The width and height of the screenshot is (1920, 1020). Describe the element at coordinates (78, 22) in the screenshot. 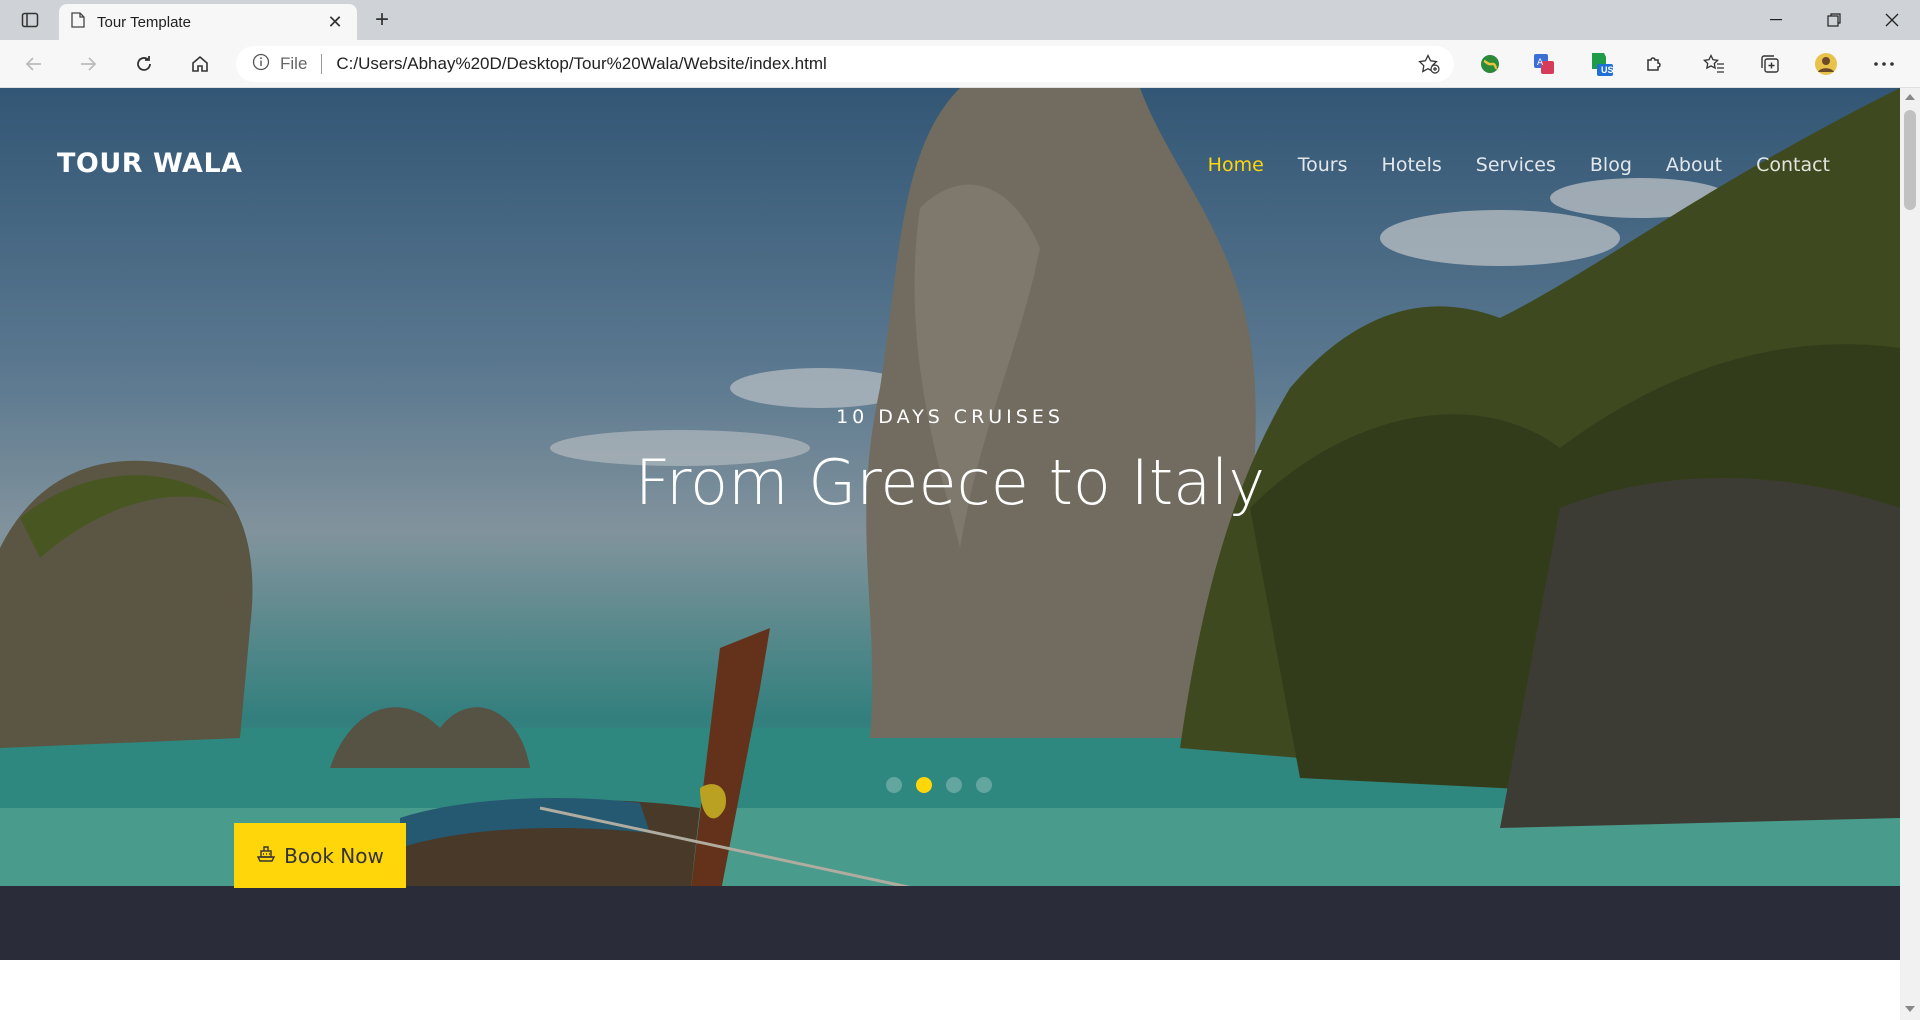

I see `page-icon` at that location.